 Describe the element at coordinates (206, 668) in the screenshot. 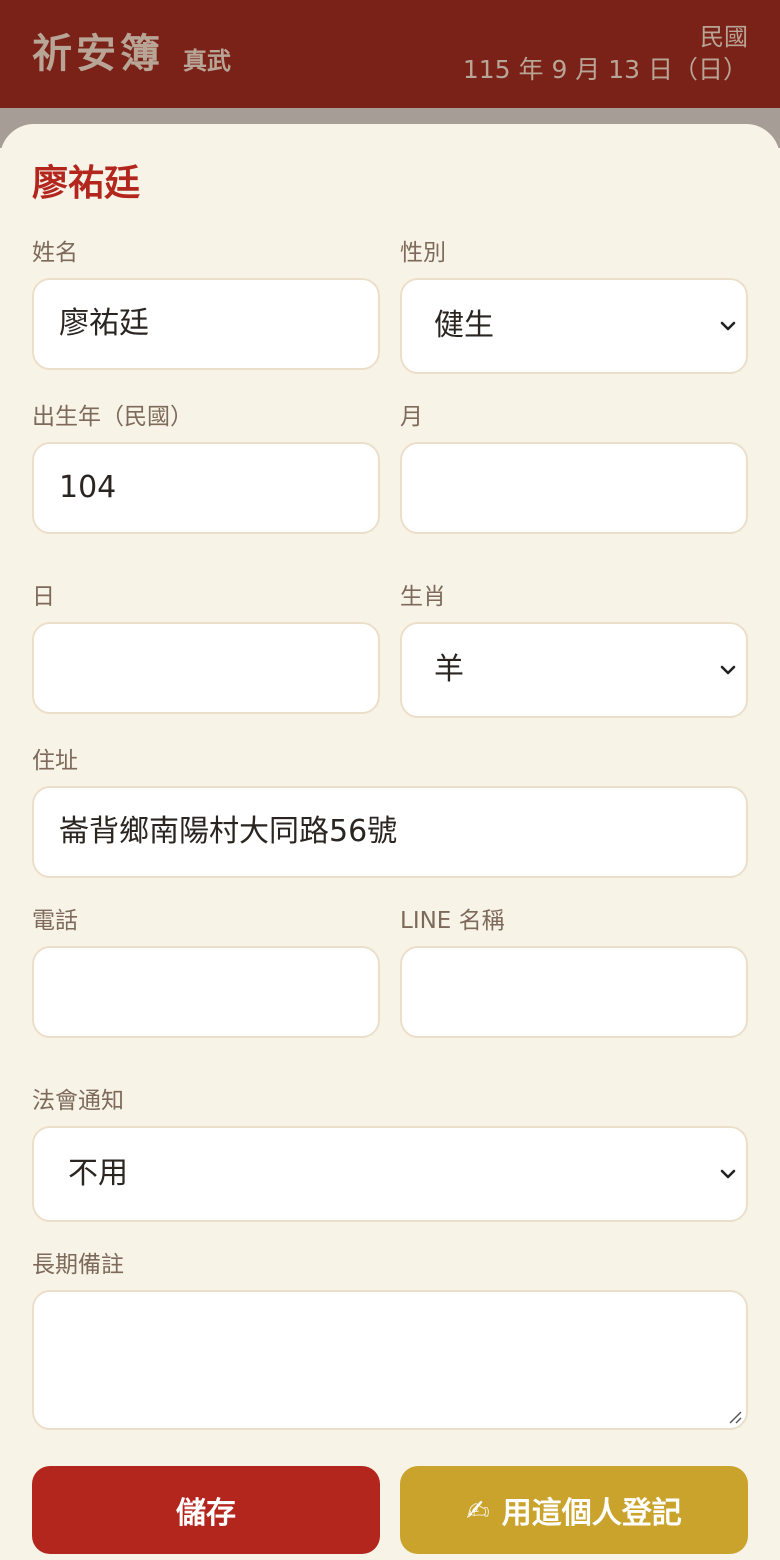

I see `birth-day-input` at that location.